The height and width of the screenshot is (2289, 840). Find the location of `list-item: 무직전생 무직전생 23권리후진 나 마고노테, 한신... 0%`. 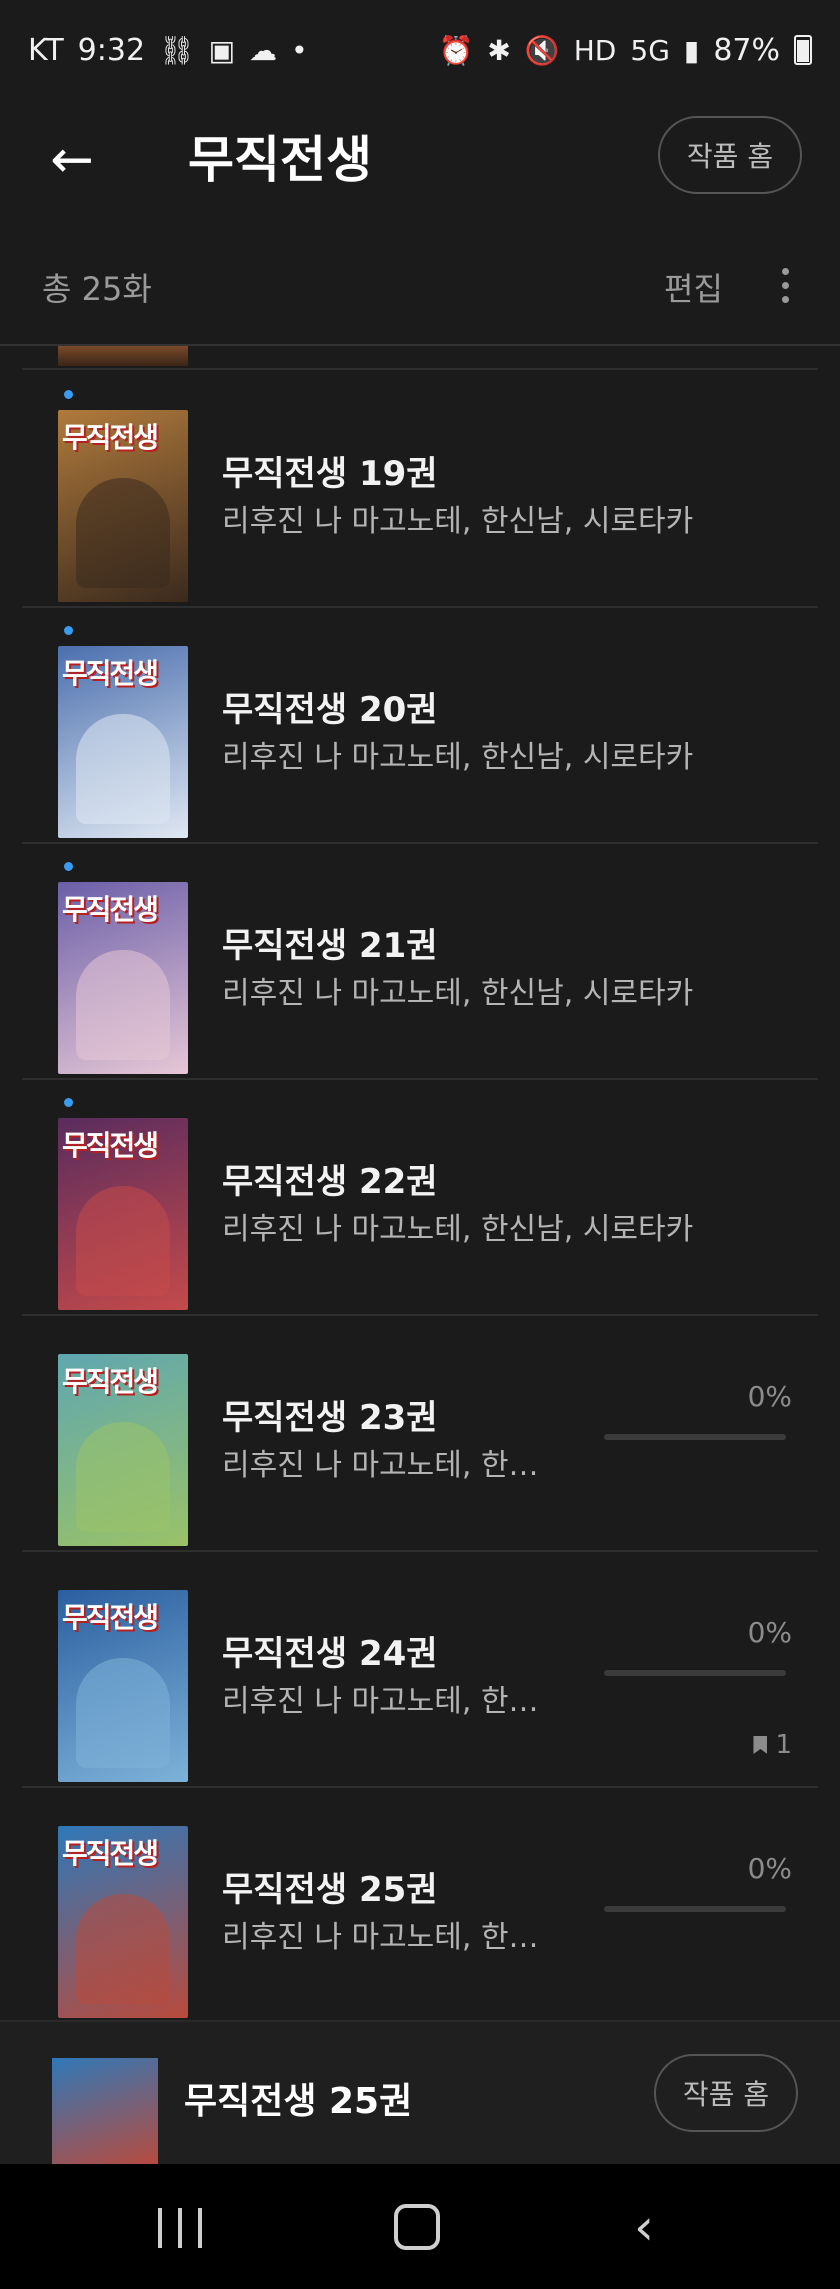

list-item: 무직전생 무직전생 23권리후진 나 마고노테, 한신... 0% is located at coordinates (420, 1433).